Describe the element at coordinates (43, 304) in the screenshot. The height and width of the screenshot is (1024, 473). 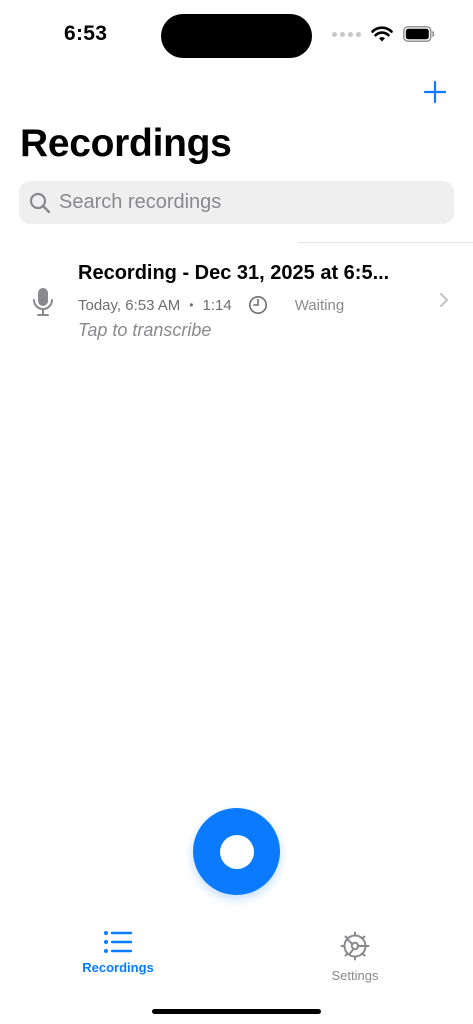
I see `microphone-icon` at that location.